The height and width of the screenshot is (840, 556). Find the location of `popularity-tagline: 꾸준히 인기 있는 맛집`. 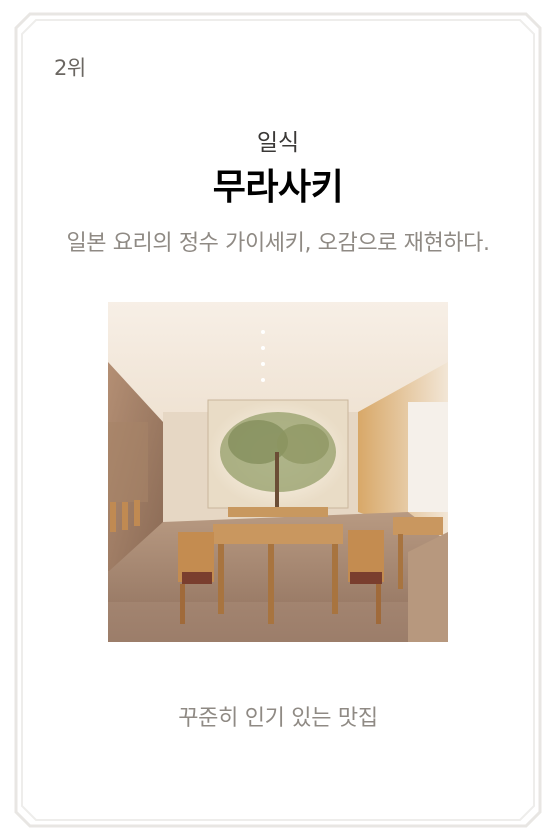

popularity-tagline: 꾸준히 인기 있는 맛집 is located at coordinates (278, 718).